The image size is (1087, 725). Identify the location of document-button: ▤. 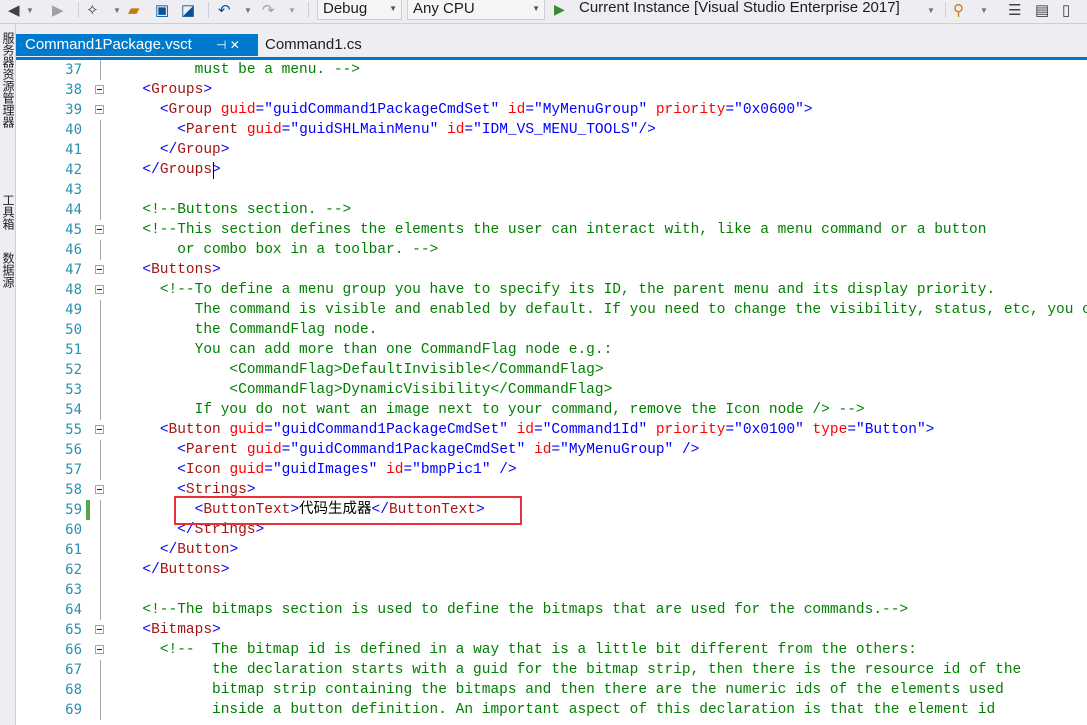
(1042, 11).